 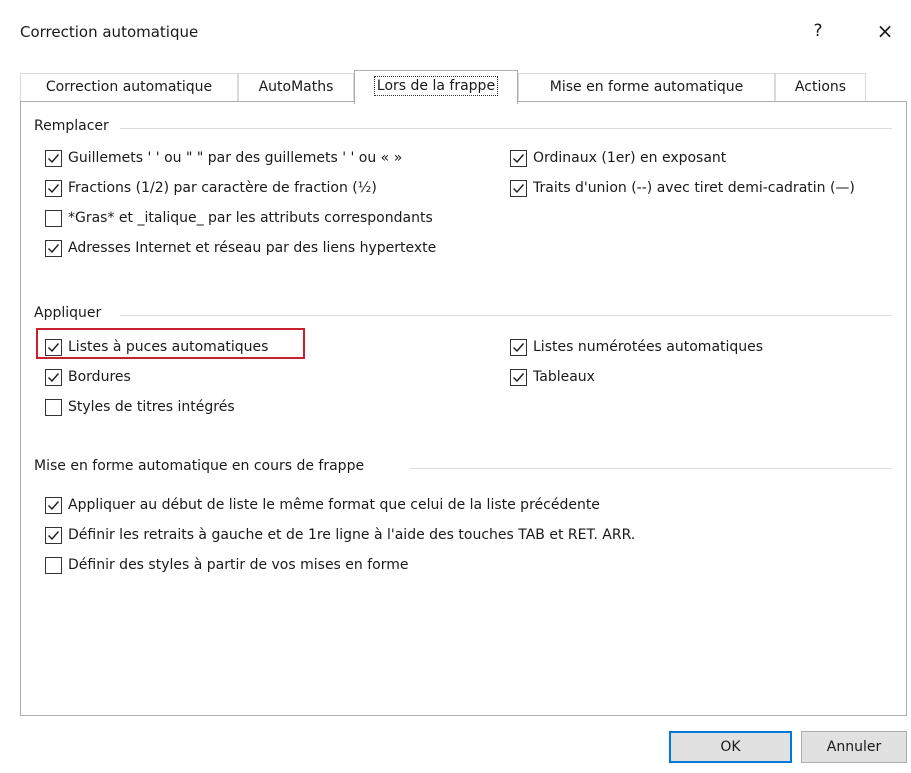 I want to click on tab-lors-de-la-frappe: Lors de la frappe, so click(x=436, y=87).